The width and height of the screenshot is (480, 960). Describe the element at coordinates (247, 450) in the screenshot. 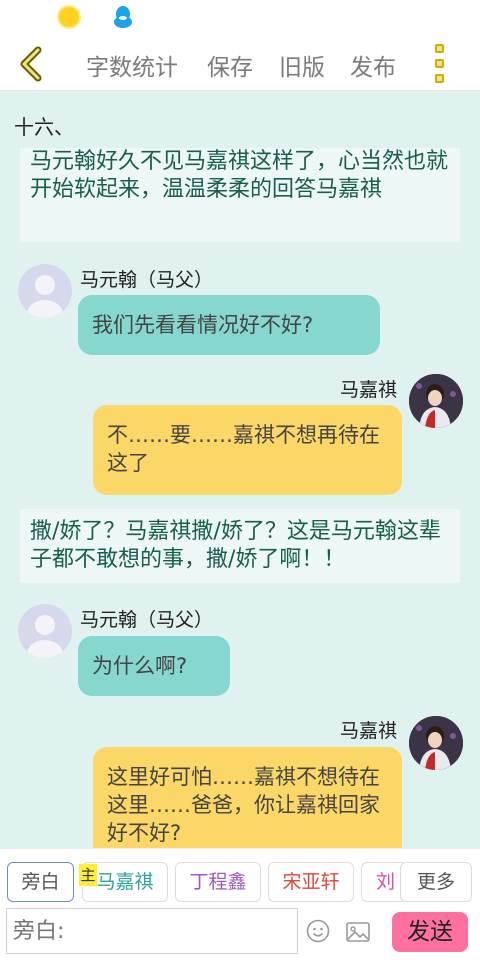

I see `message-bubble: 不……要……嘉祺不想再待在这了` at that location.